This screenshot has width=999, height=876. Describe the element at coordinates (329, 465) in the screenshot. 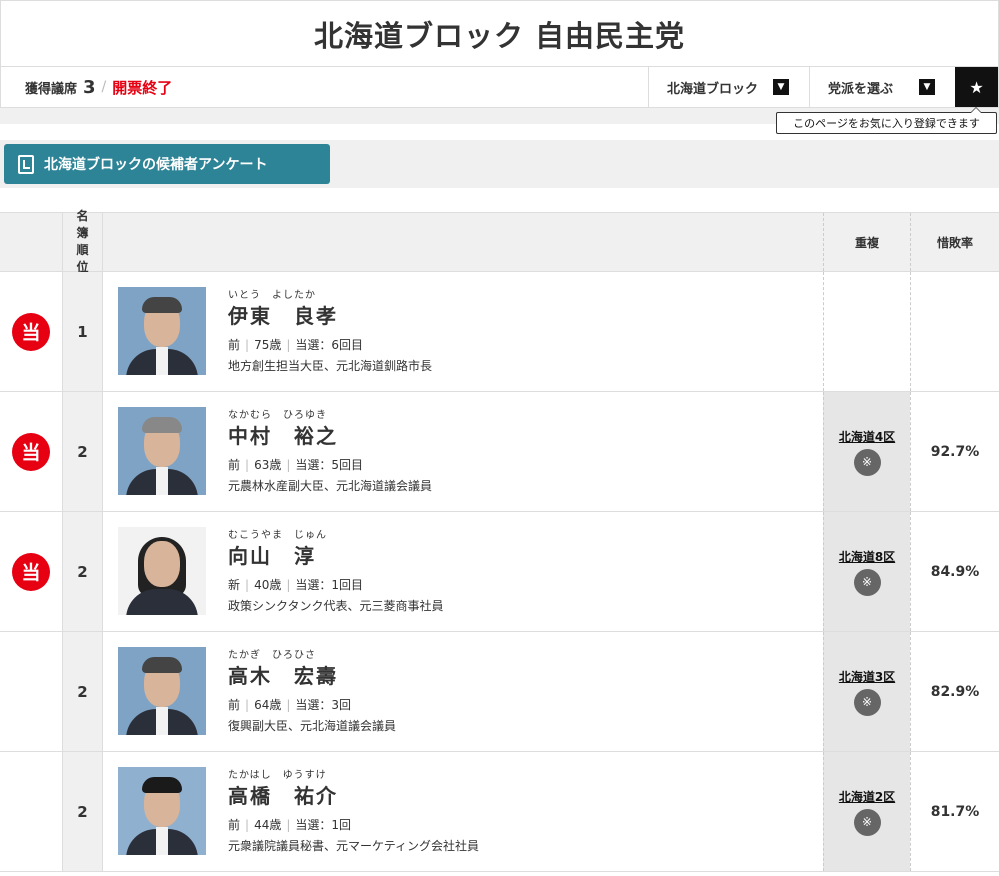

I see `candidate-times: 当選：5回目` at that location.